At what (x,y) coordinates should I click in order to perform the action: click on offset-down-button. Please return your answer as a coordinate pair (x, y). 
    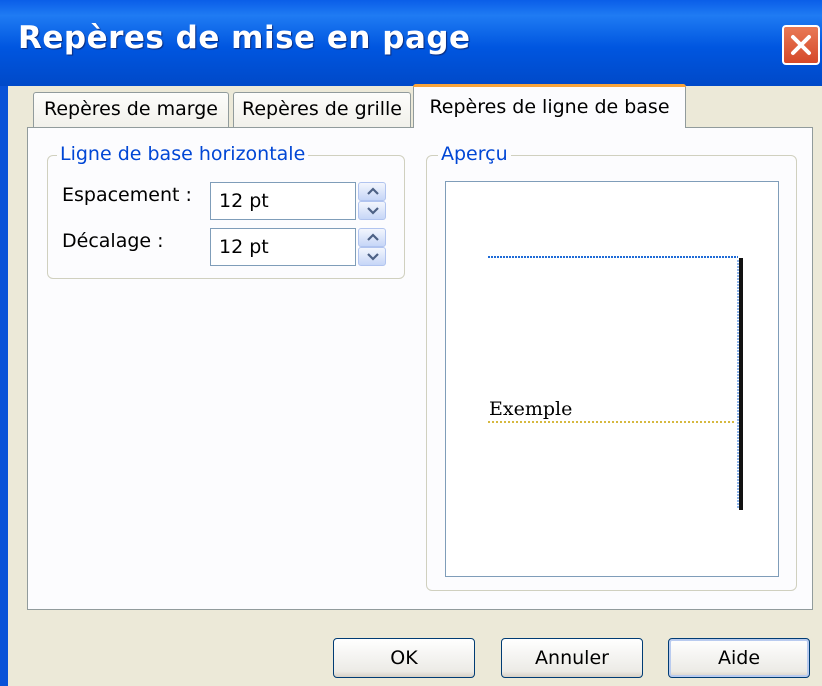
    Looking at the image, I should click on (372, 256).